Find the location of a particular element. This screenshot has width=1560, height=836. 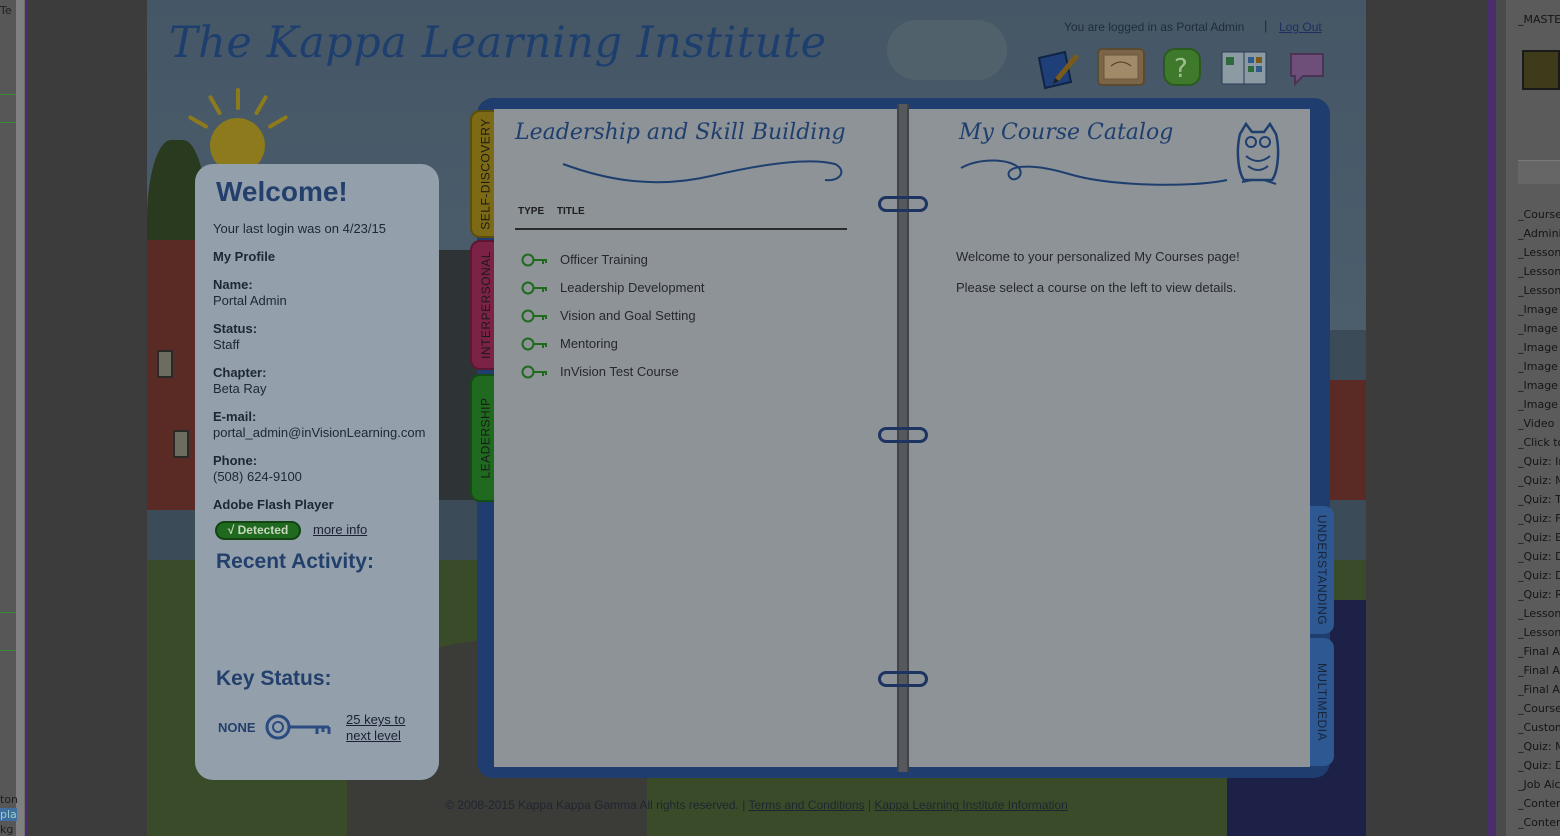

layer-item: _Quiz: Ti is located at coordinates (1539, 499).